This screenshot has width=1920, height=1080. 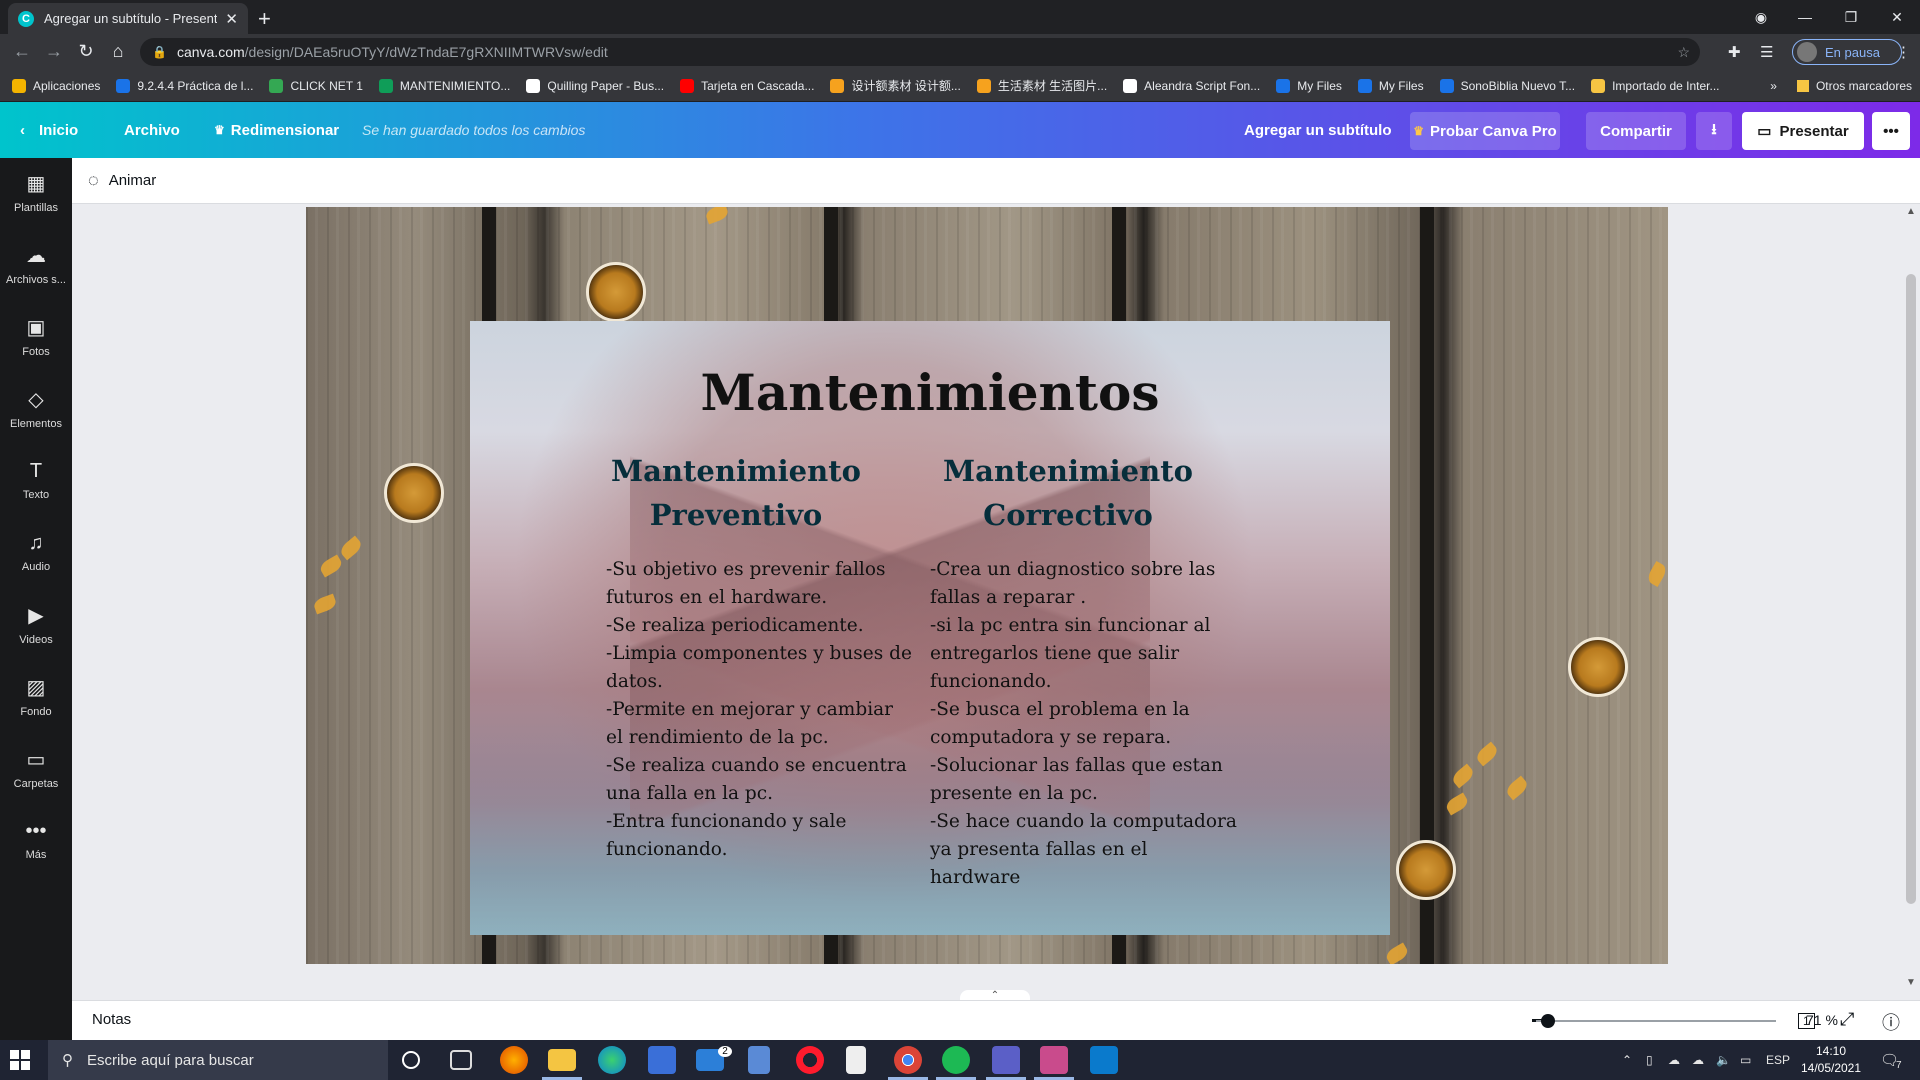 I want to click on folder-icon: ▭, so click(x=36, y=759).